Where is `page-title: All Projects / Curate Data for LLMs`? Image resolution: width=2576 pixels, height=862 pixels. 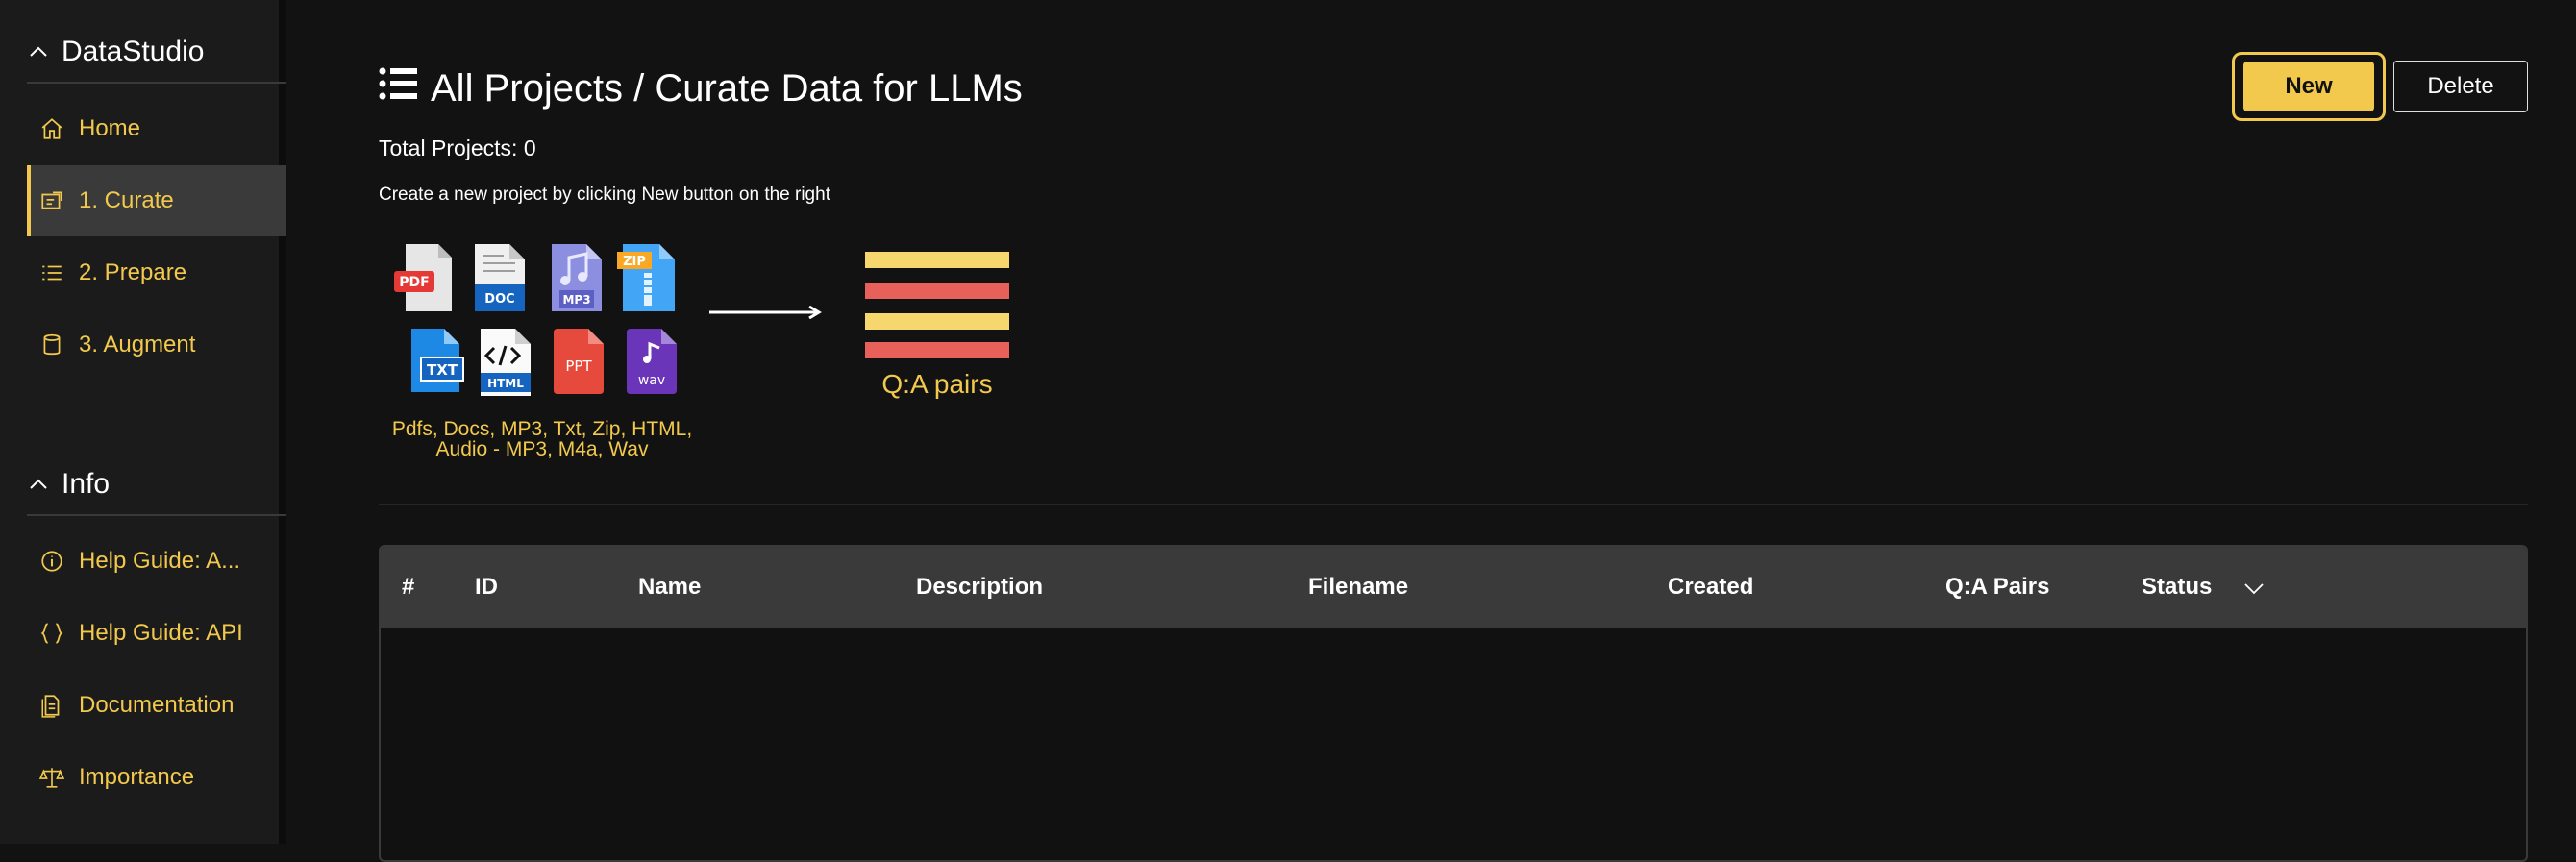
page-title: All Projects / Curate Data for LLMs is located at coordinates (701, 88).